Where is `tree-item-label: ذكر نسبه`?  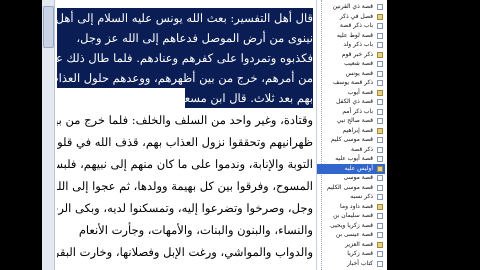 tree-item-label: ذكر نسبه is located at coordinates (361, 196).